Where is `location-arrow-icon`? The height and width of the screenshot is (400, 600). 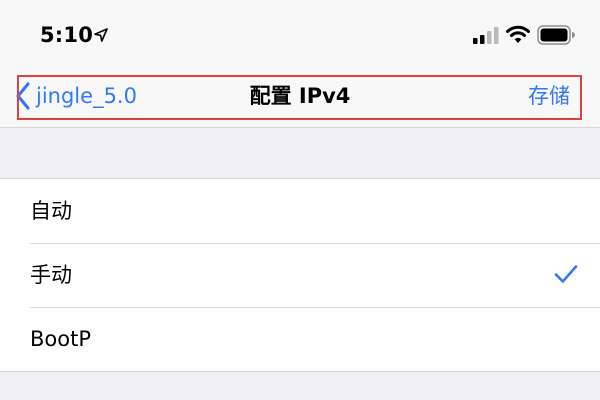
location-arrow-icon is located at coordinates (101, 35).